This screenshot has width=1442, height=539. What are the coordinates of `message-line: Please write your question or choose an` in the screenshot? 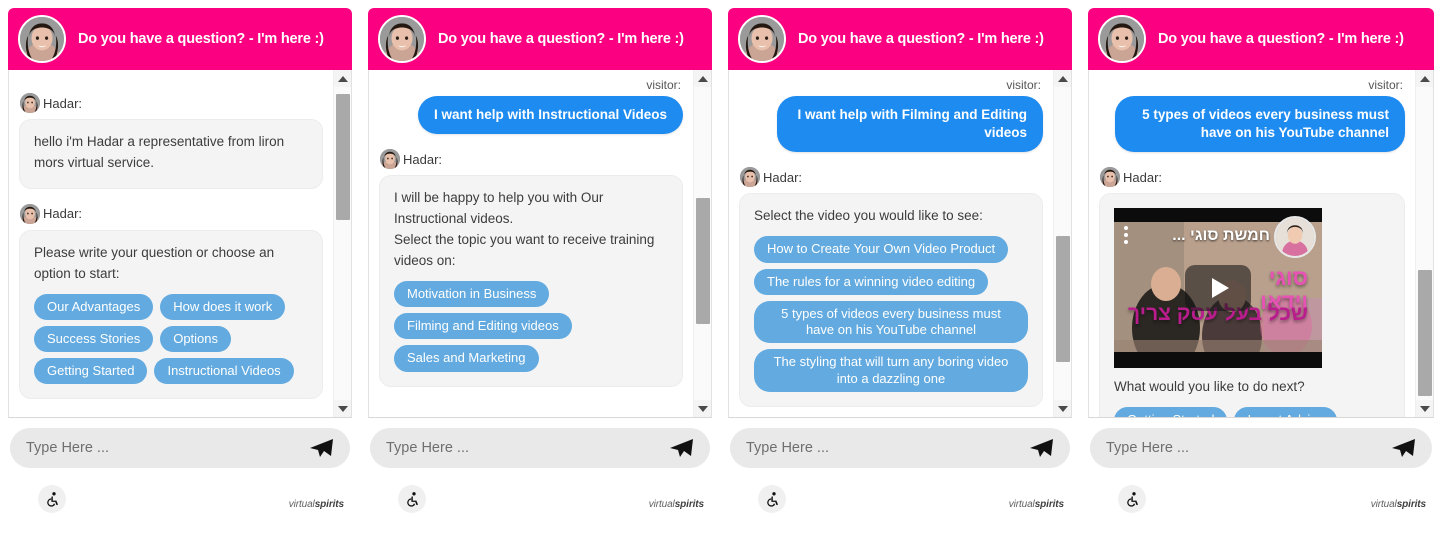 It's located at (154, 252).